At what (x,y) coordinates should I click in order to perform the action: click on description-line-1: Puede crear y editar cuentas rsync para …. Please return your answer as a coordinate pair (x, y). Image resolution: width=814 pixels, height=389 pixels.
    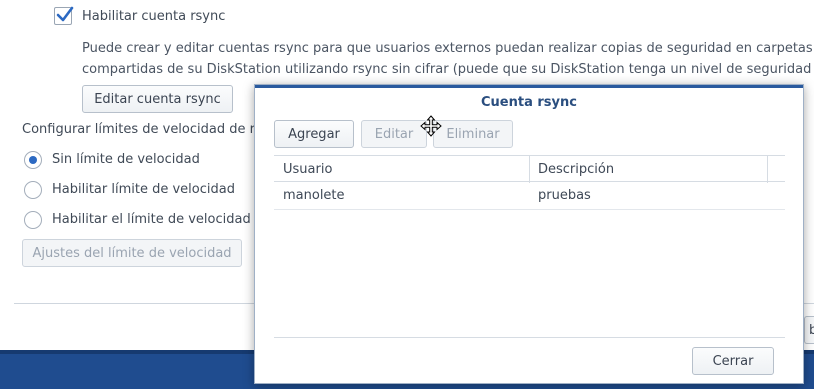
    Looking at the image, I should click on (447, 48).